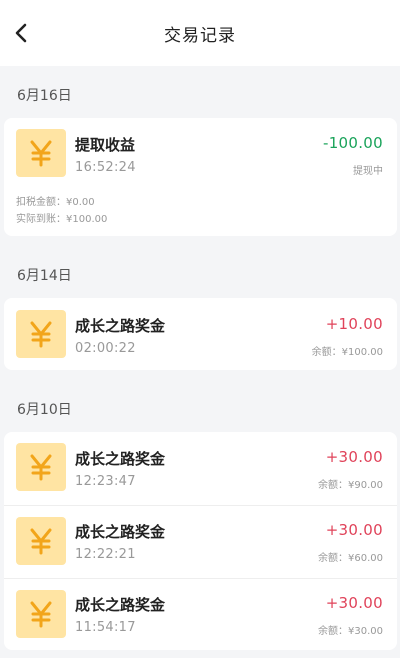 Image resolution: width=400 pixels, height=658 pixels. What do you see at coordinates (62, 219) in the screenshot?
I see `actual-received-detail: 实际到账：¥100.00` at bounding box center [62, 219].